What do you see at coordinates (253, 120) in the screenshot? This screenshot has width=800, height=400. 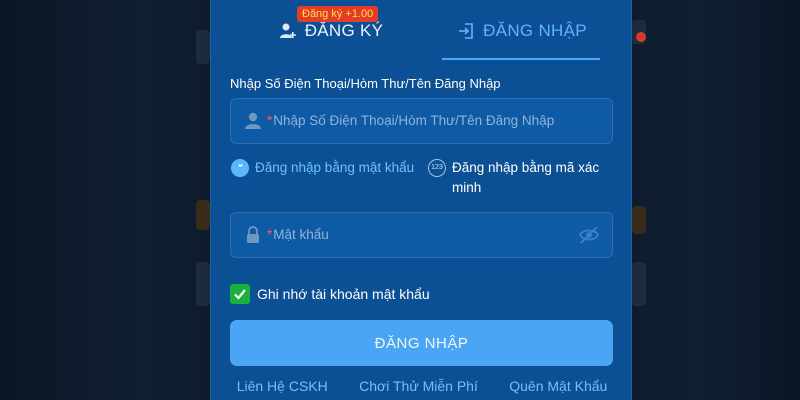 I see `user-icon` at bounding box center [253, 120].